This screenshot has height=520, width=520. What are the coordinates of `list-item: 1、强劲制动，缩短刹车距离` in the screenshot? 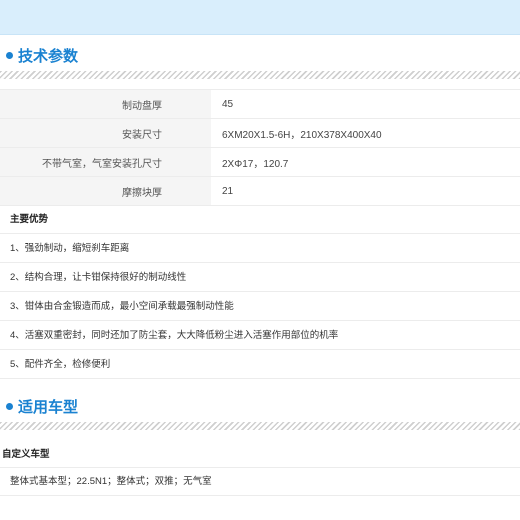 It's located at (260, 248).